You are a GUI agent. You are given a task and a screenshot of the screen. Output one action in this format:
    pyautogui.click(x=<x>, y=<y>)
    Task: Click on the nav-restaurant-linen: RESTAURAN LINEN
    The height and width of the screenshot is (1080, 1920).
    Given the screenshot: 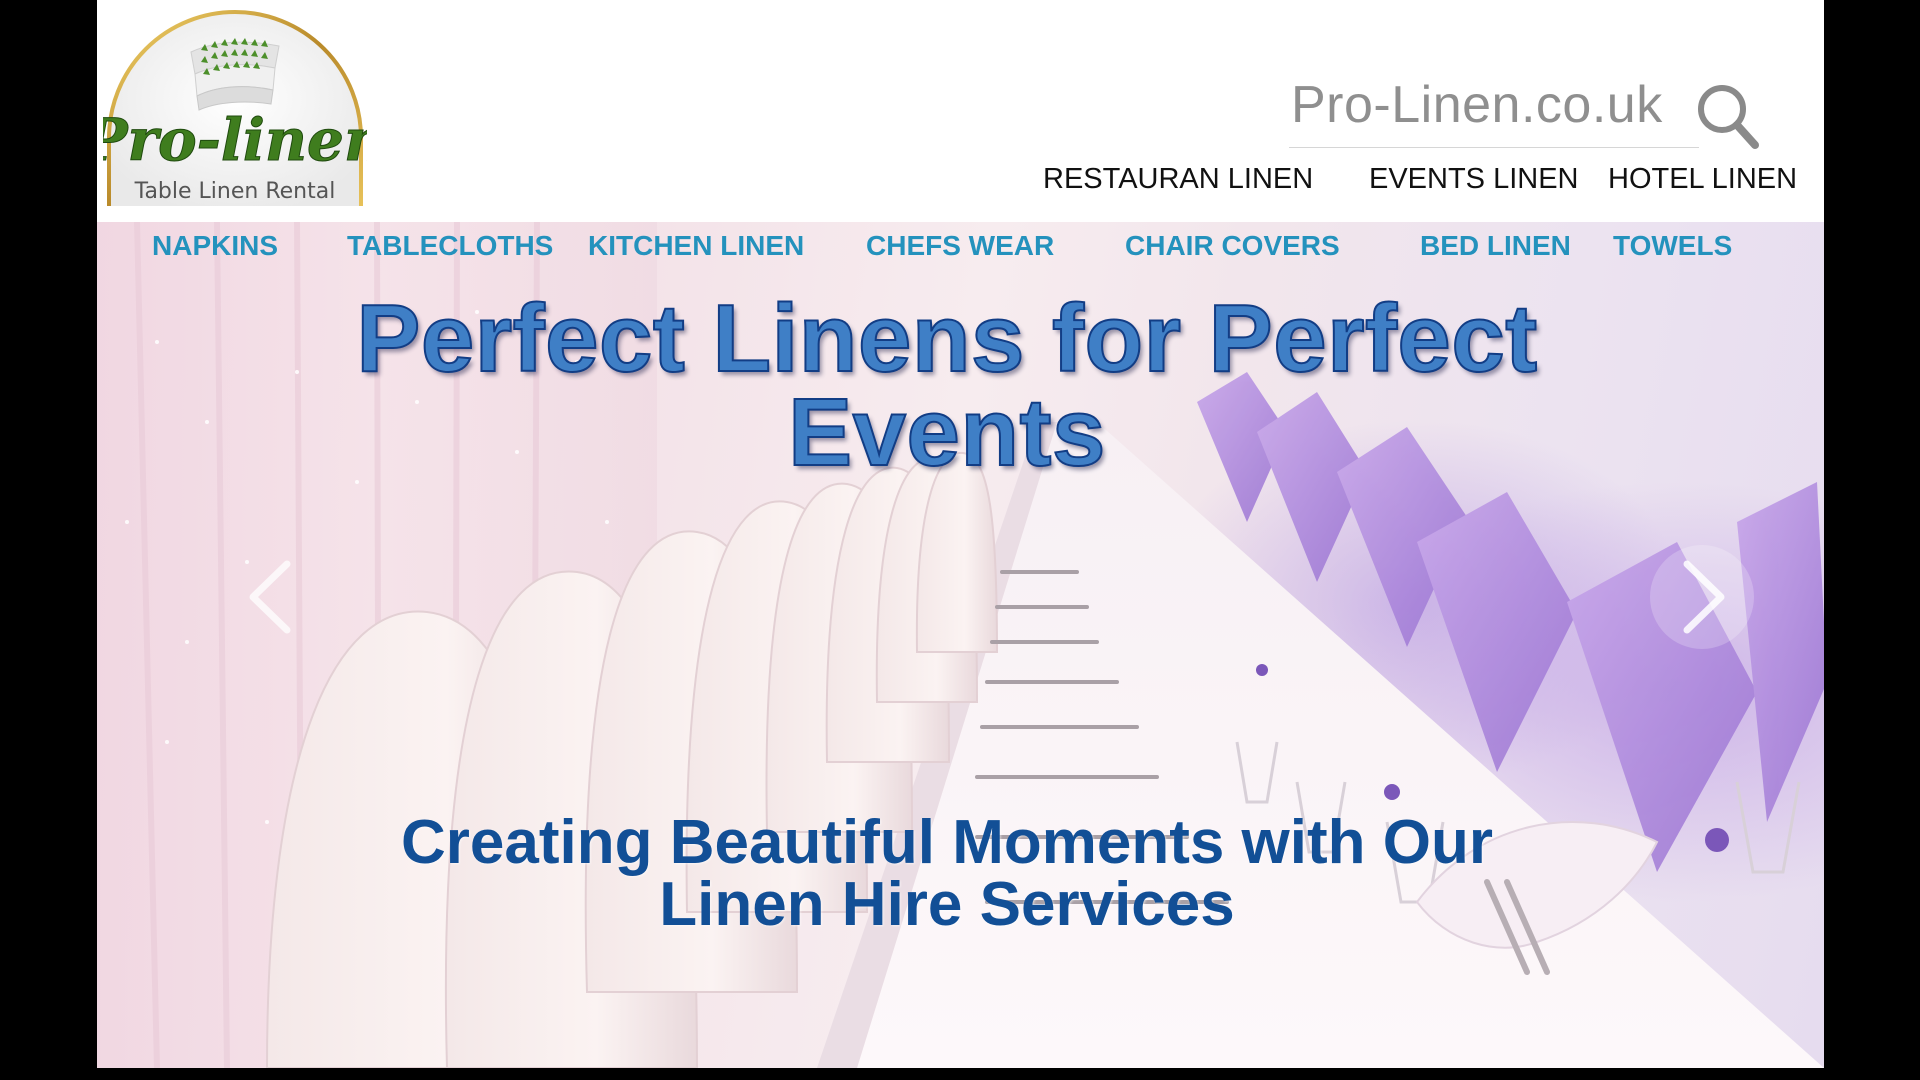 What is the action you would take?
    pyautogui.click(x=1178, y=179)
    